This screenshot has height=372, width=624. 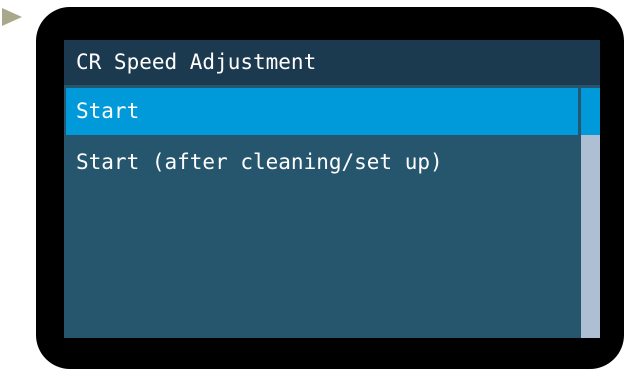 I want to click on scroll-thumb, so click(x=590, y=111).